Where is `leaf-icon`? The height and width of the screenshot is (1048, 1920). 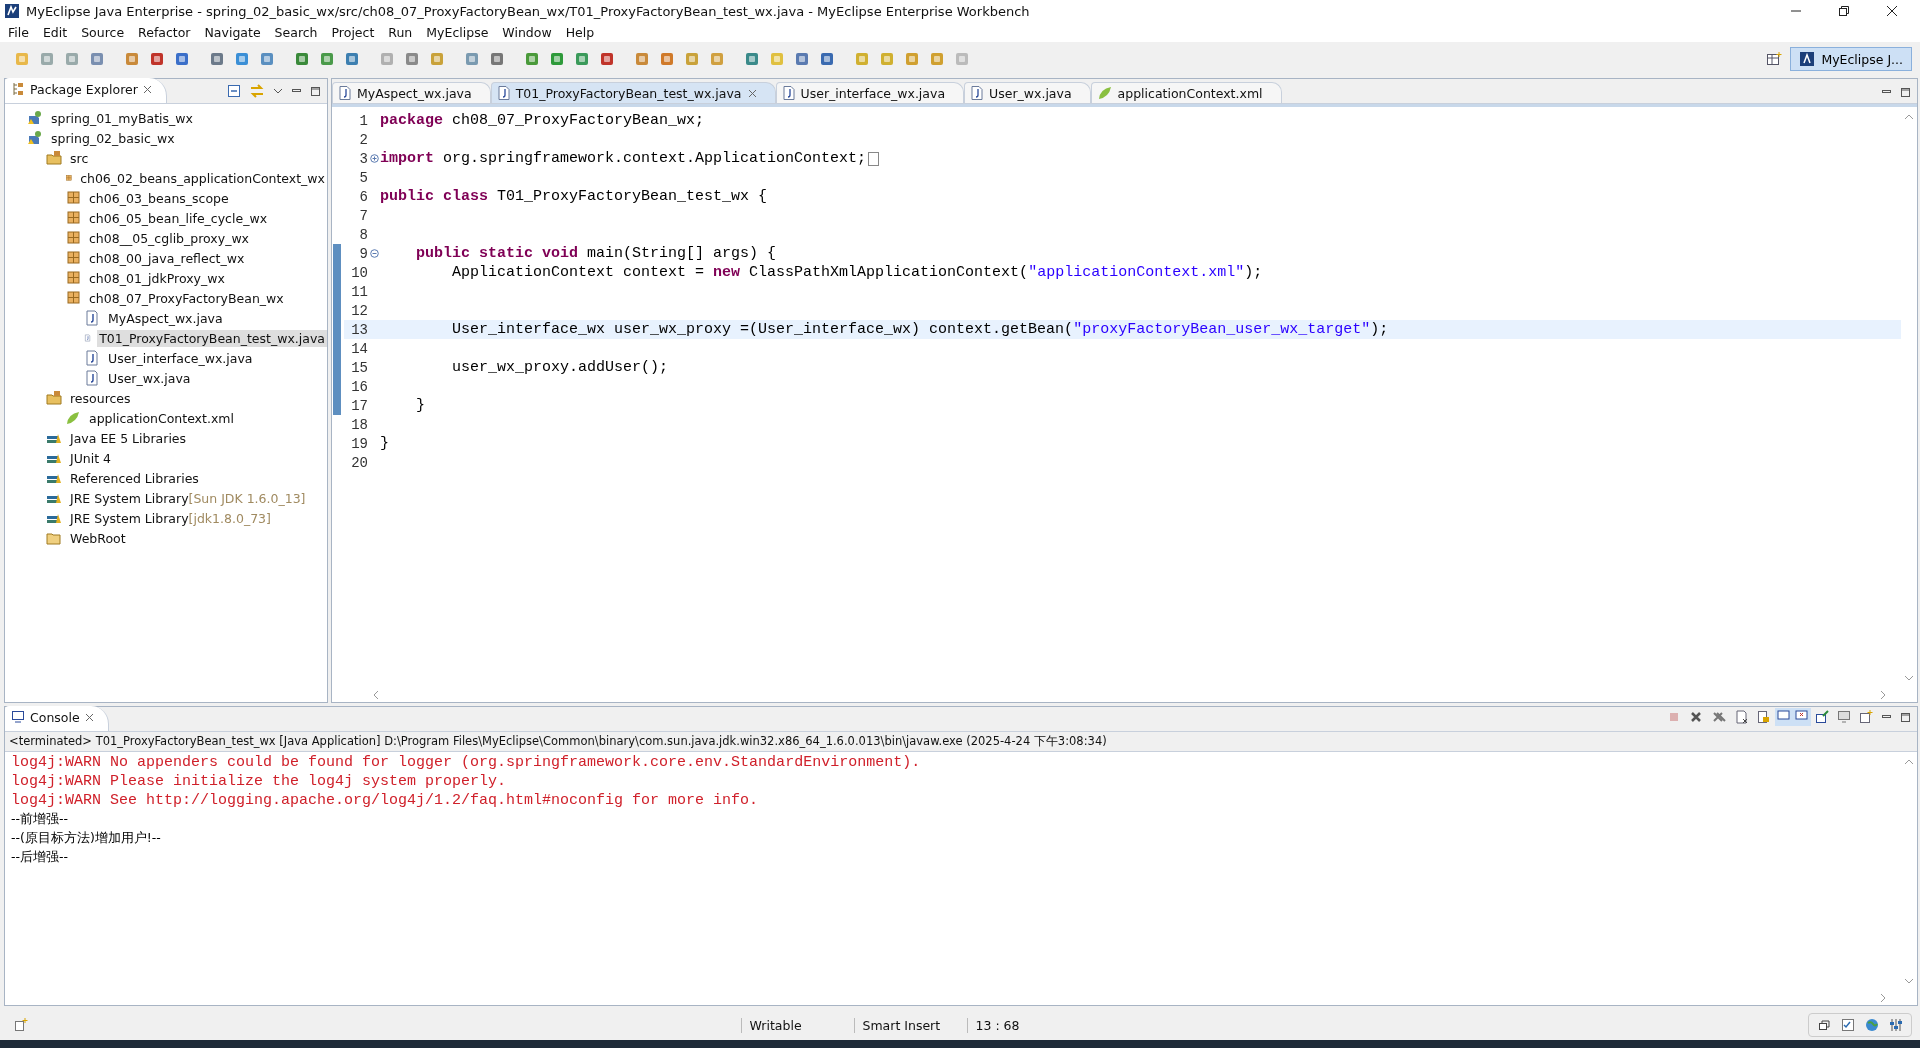 leaf-icon is located at coordinates (1104, 93).